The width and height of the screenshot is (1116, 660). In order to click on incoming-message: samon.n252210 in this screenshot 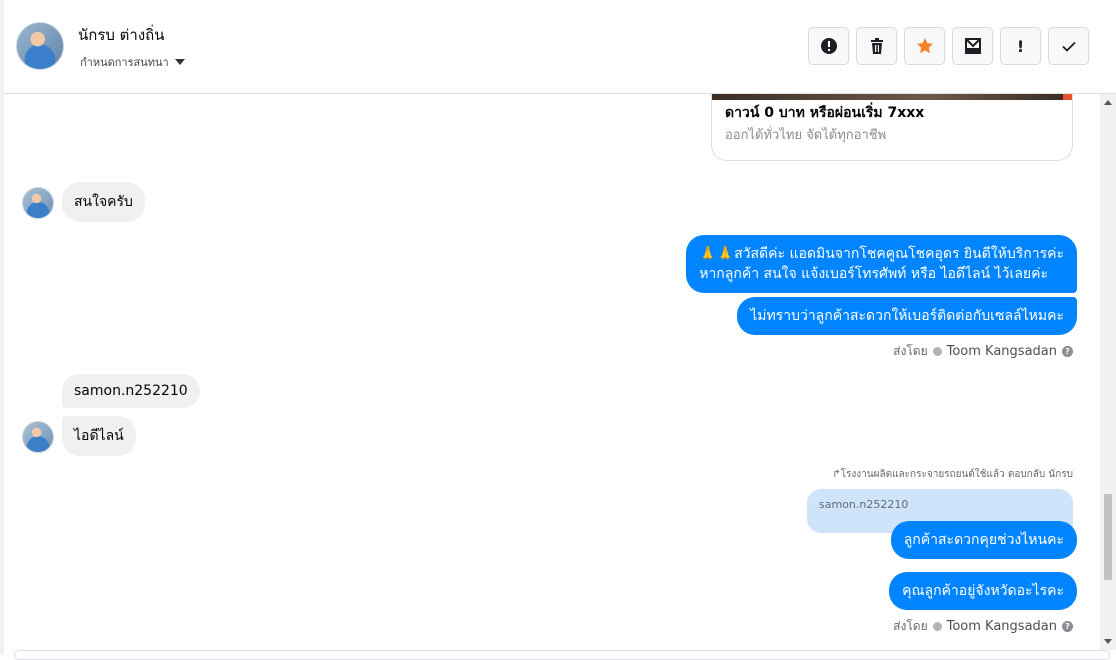, I will do `click(131, 391)`.